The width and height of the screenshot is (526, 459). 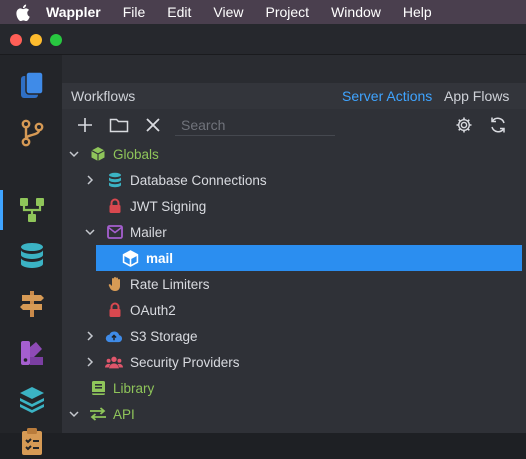 I want to click on tree-item-label: OAuth2, so click(x=153, y=310).